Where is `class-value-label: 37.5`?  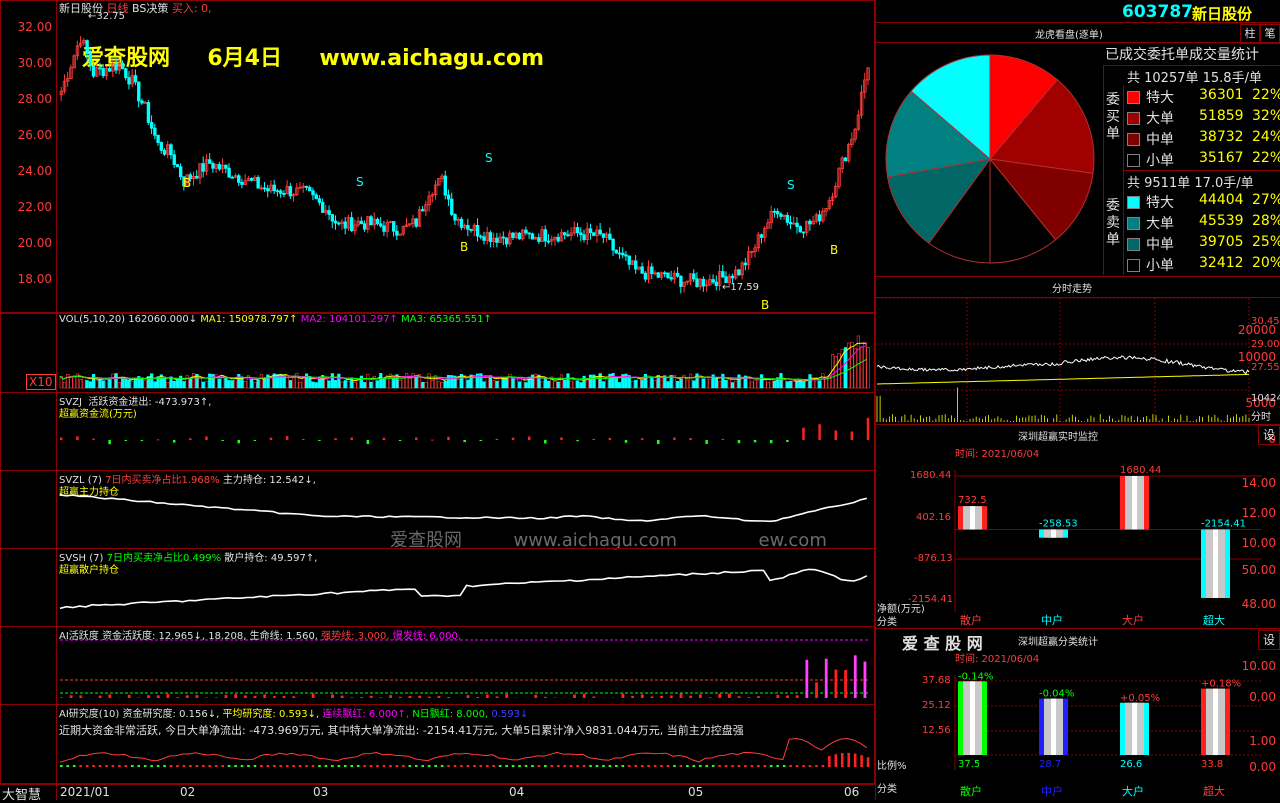 class-value-label: 37.5 is located at coordinates (969, 764).